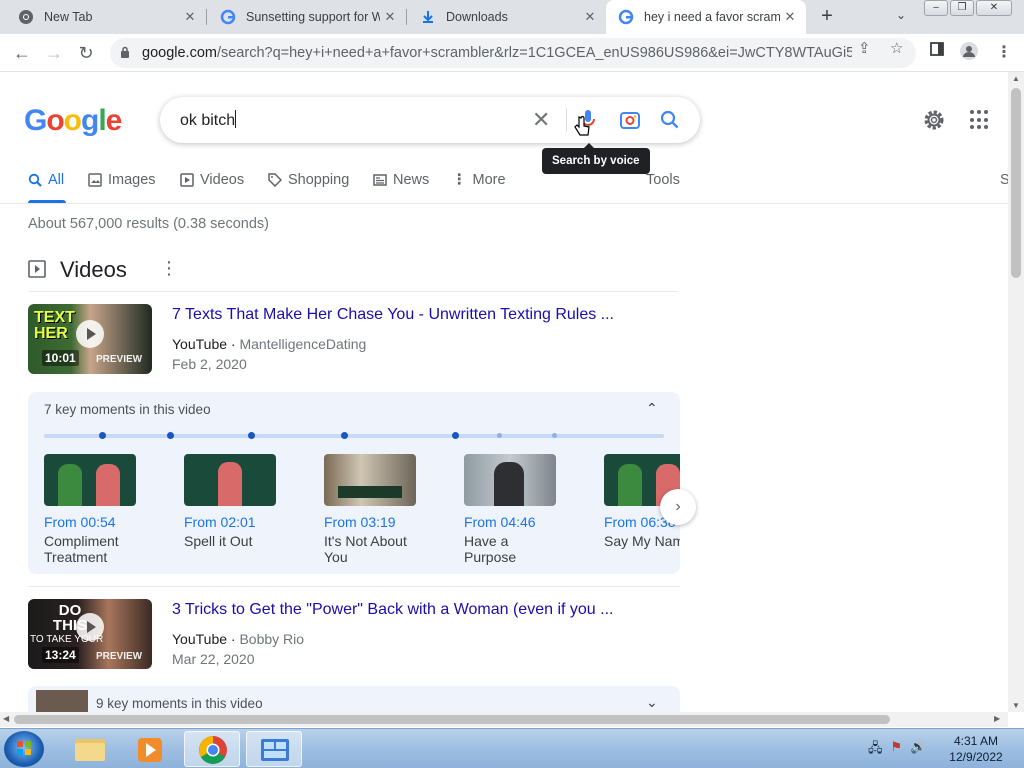 The image size is (1024, 768). What do you see at coordinates (24, 749) in the screenshot?
I see `start-button` at bounding box center [24, 749].